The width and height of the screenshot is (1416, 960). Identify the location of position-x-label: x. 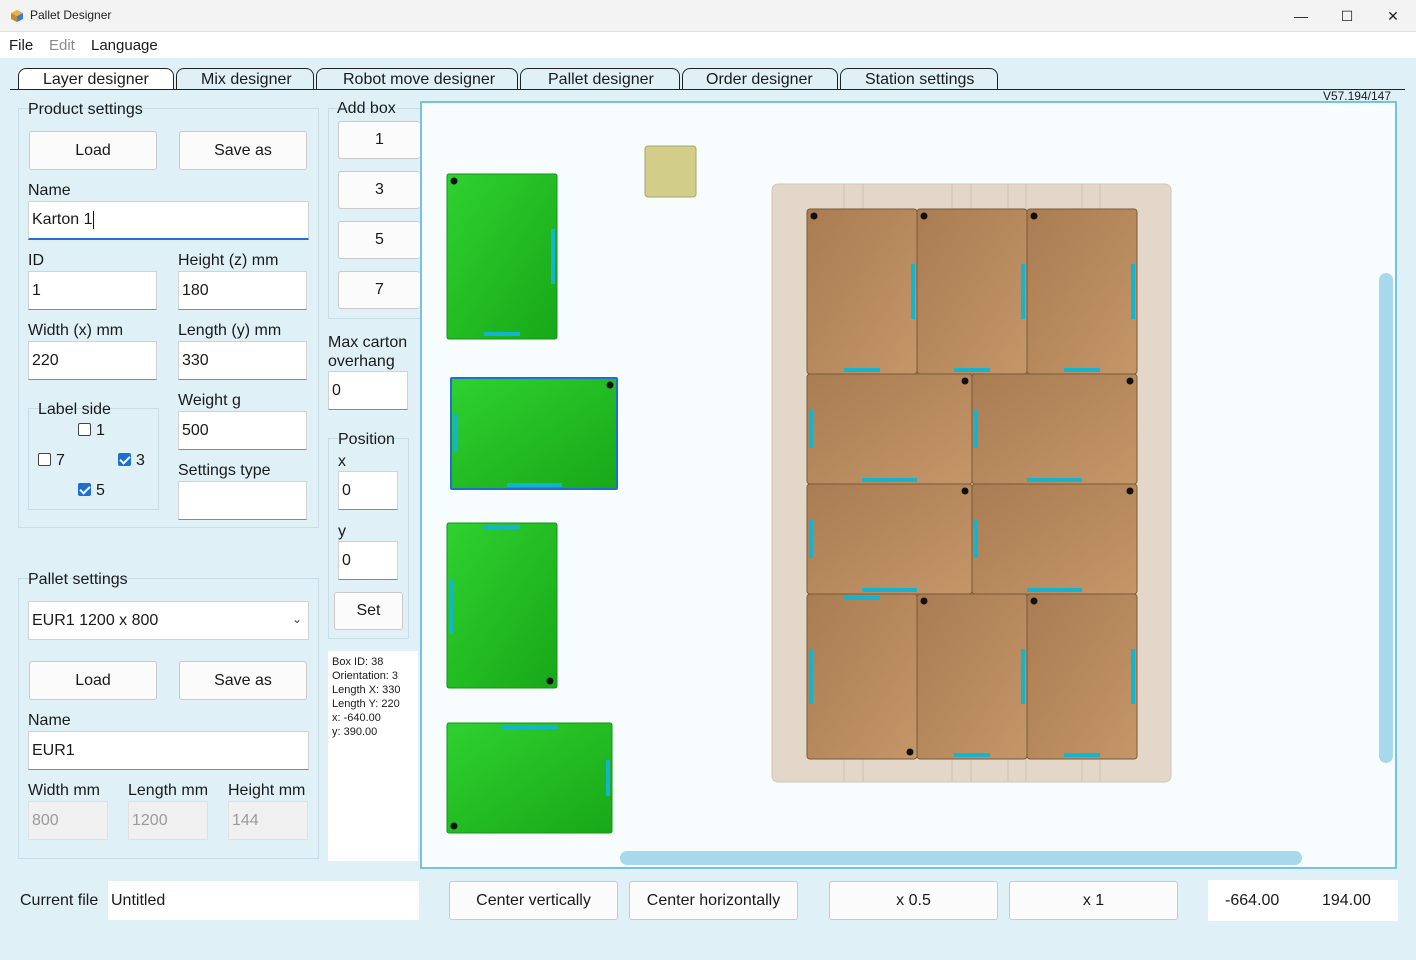
(342, 461).